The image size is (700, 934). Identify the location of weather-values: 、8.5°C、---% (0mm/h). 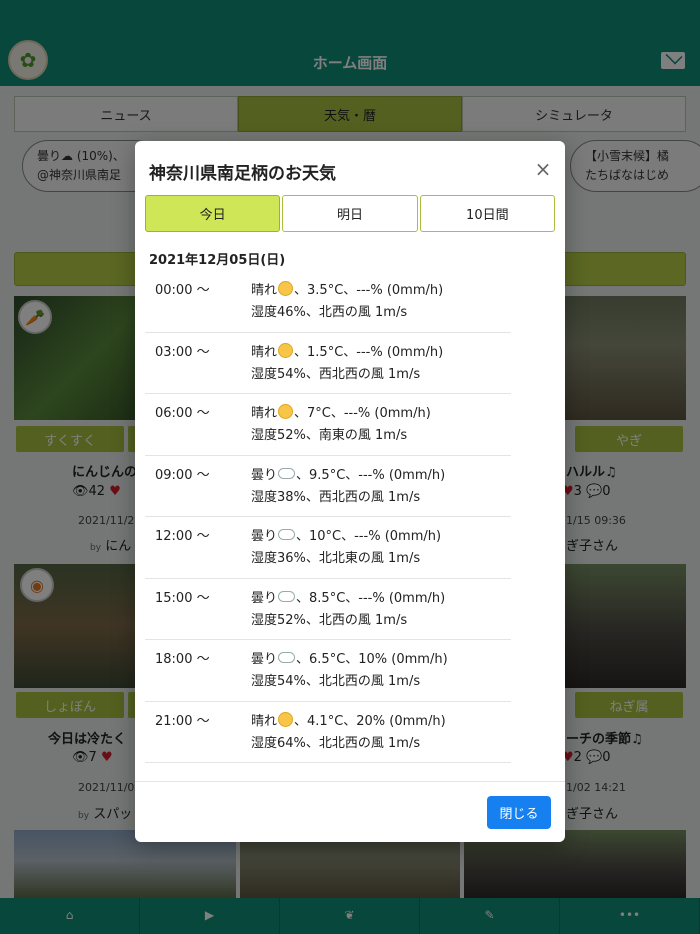
(371, 598).